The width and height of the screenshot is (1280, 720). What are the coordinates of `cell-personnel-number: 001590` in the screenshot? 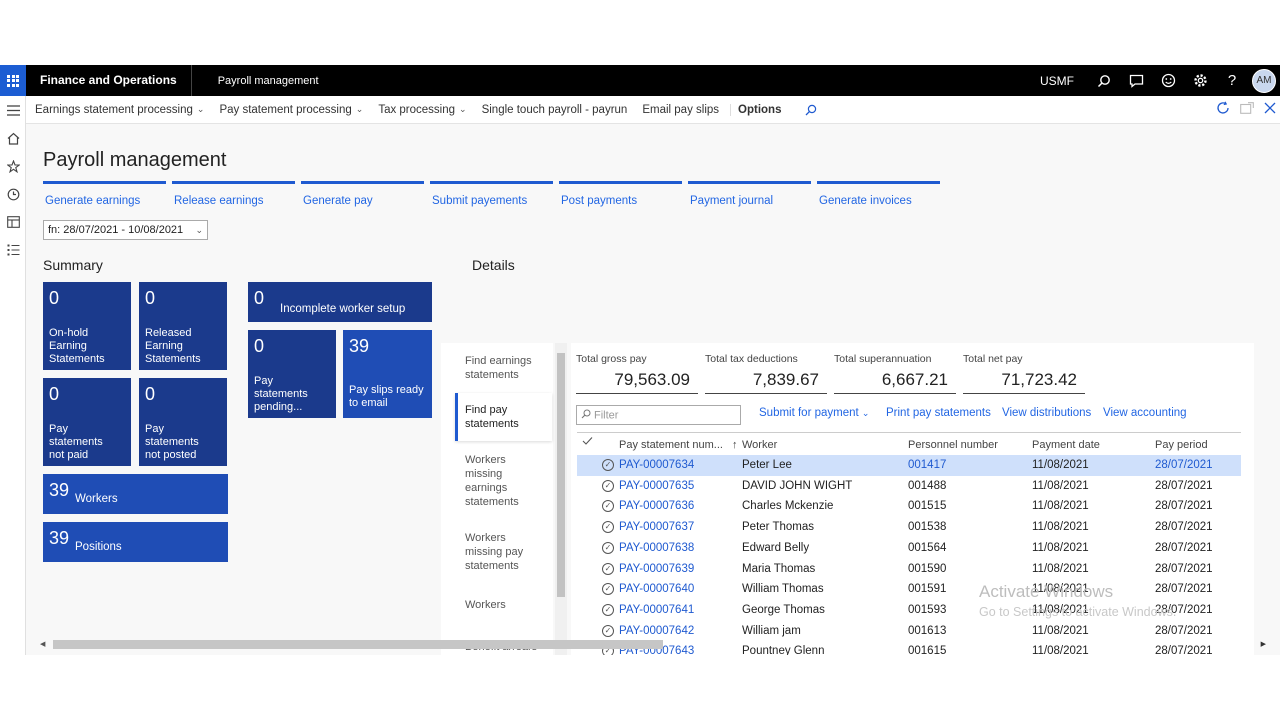 It's located at (927, 568).